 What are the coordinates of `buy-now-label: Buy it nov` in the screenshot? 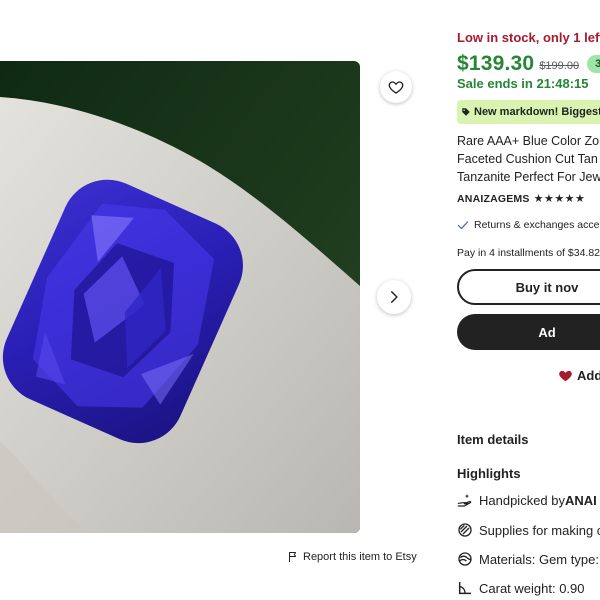 It's located at (547, 287).